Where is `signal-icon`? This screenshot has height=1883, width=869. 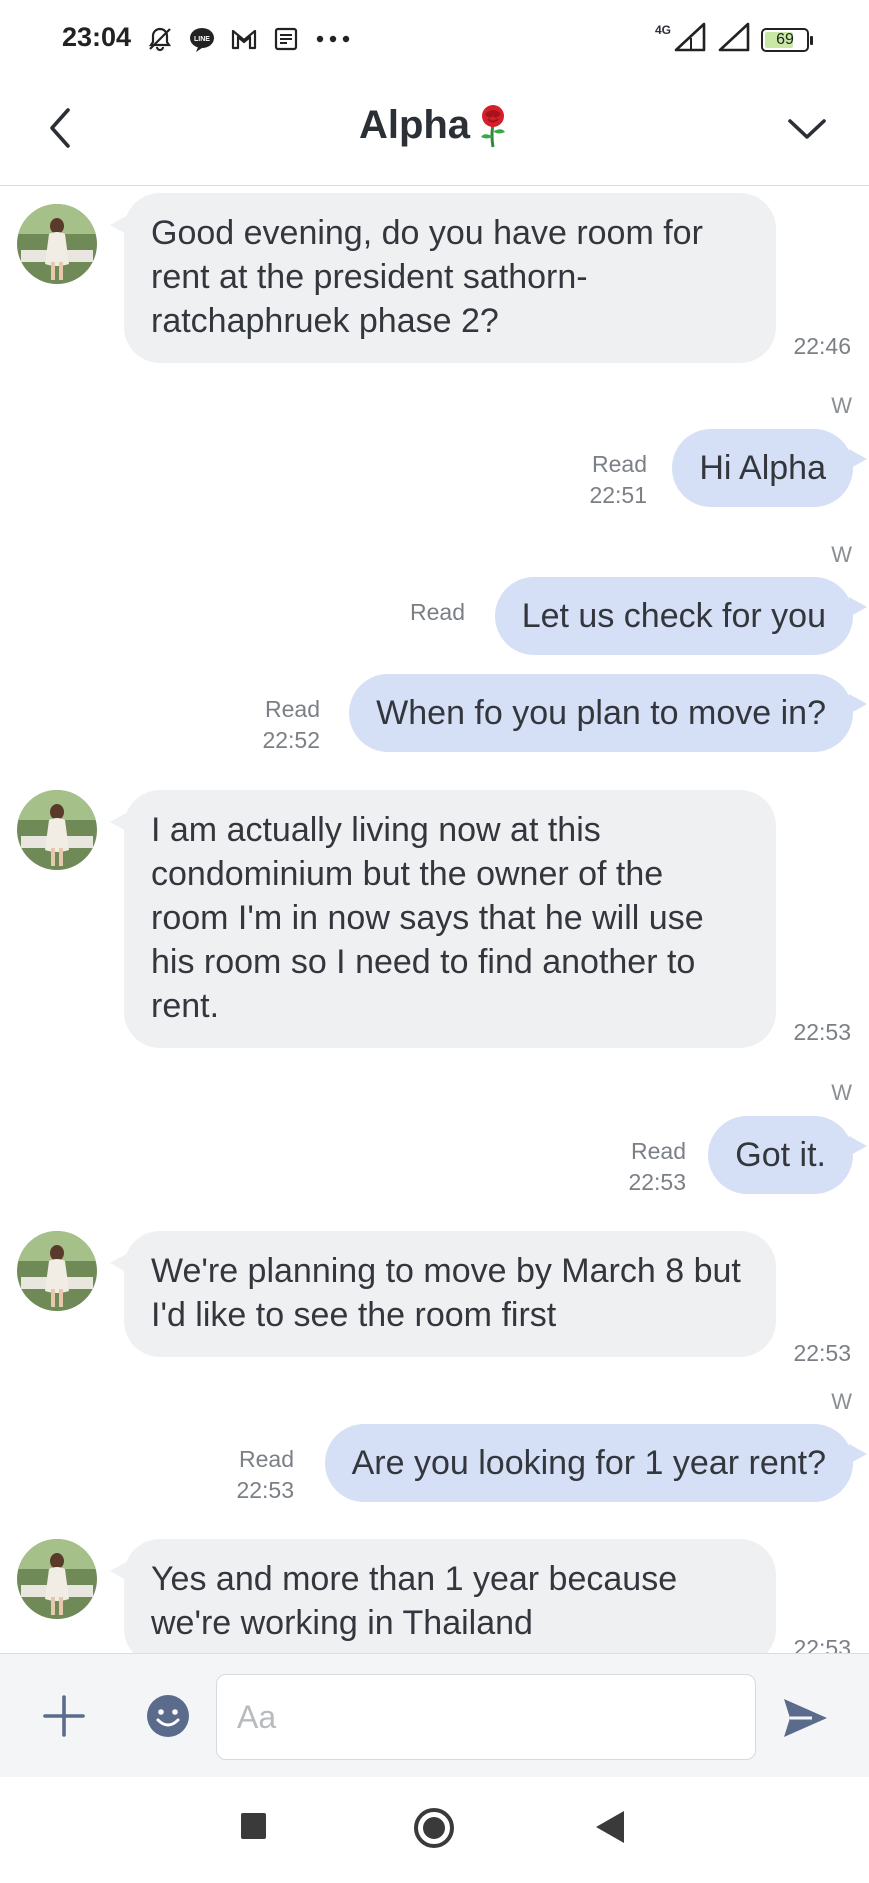
signal-icon is located at coordinates (690, 39).